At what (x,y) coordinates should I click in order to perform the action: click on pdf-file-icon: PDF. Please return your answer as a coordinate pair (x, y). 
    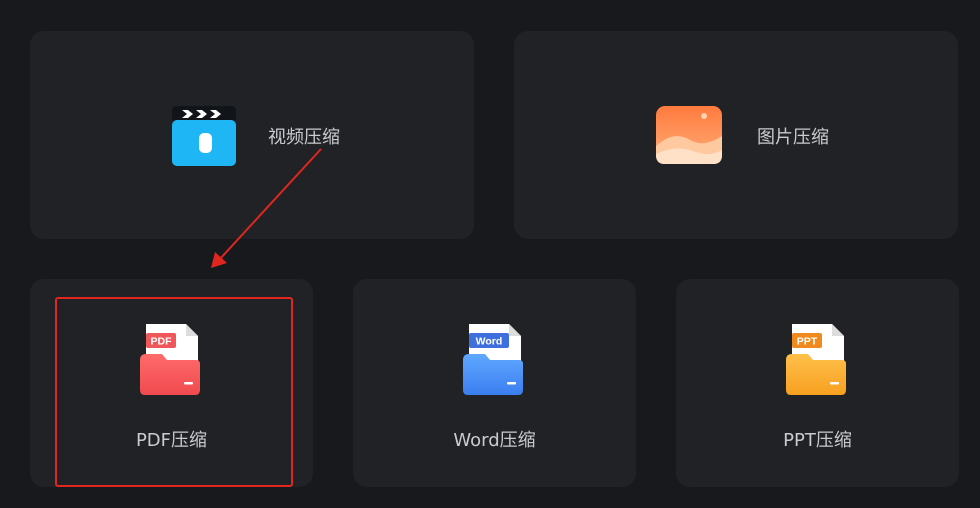
    Looking at the image, I should click on (170, 359).